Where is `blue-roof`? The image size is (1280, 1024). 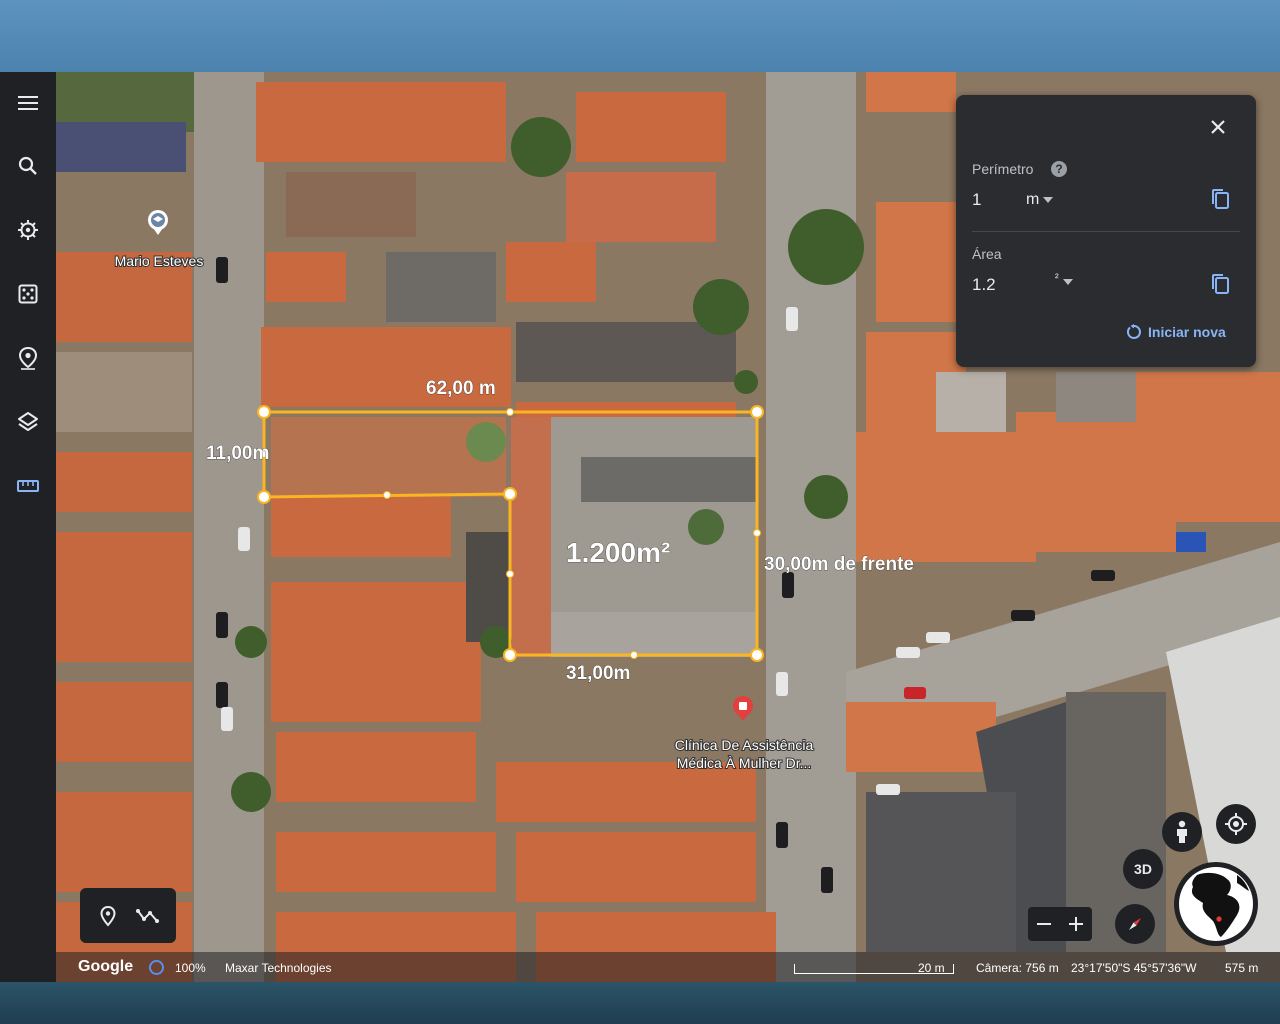
blue-roof is located at coordinates (1191, 542).